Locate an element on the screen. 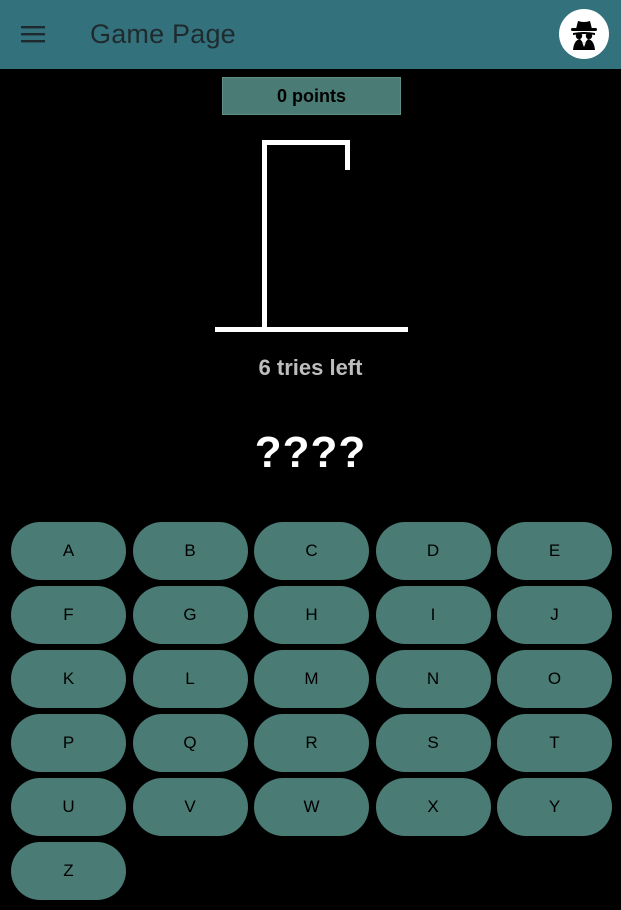 This screenshot has width=621, height=910. page-title: Game Page is located at coordinates (163, 34).